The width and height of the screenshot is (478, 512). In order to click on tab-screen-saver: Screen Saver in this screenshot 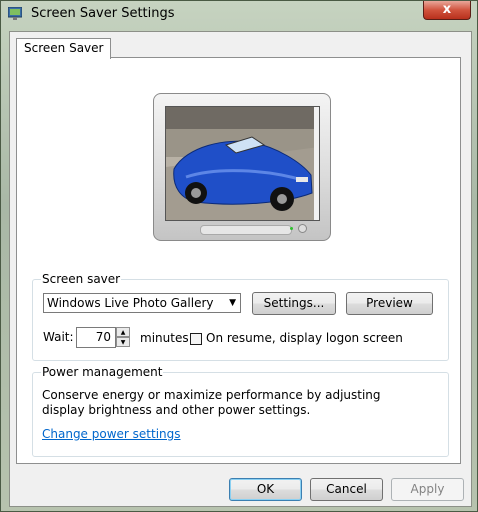, I will do `click(64, 48)`.